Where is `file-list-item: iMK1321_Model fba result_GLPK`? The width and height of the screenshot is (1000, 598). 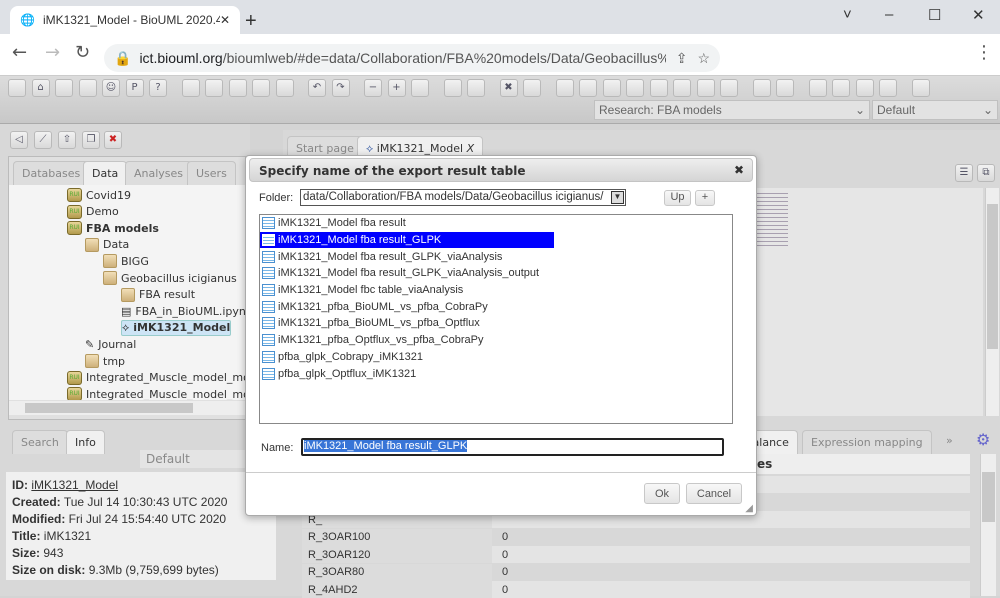
file-list-item: iMK1321_Model fba result_GLPK is located at coordinates (407, 240).